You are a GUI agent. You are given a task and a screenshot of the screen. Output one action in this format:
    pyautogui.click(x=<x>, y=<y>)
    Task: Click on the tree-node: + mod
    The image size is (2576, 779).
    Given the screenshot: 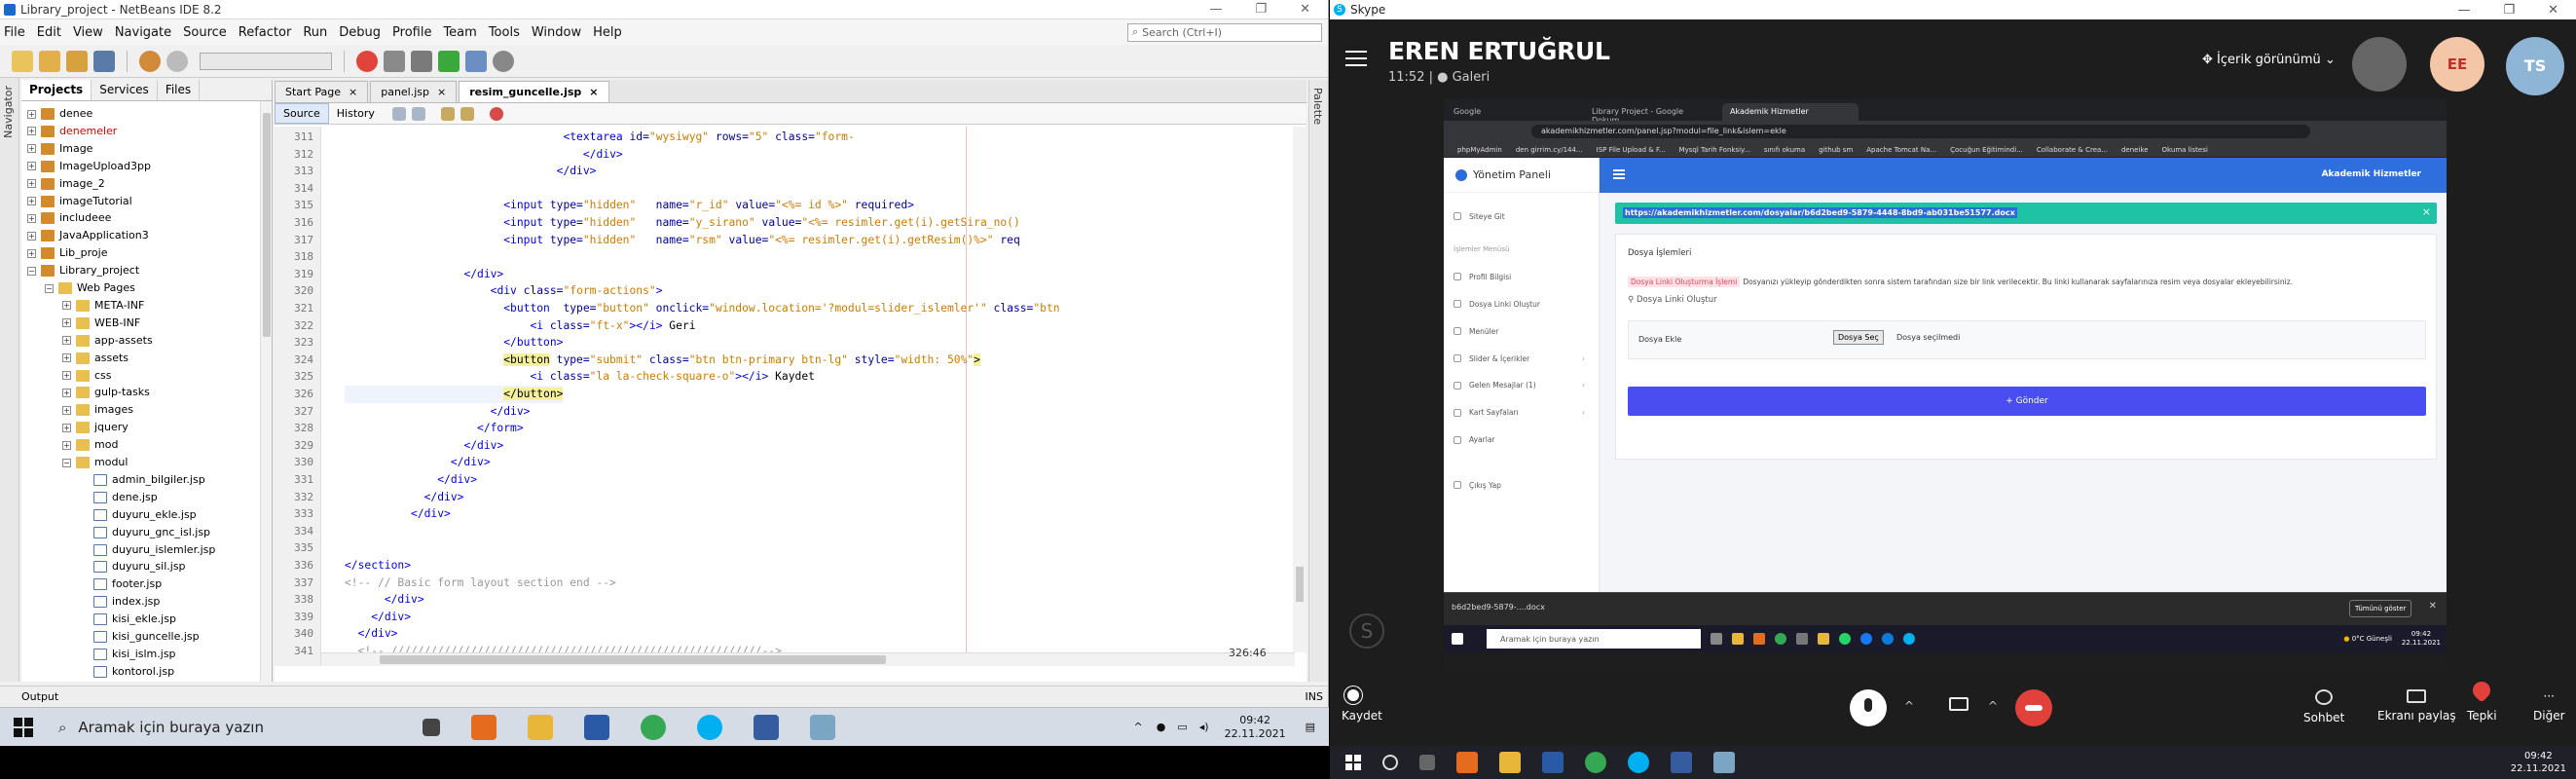 What is the action you would take?
    pyautogui.click(x=90, y=445)
    